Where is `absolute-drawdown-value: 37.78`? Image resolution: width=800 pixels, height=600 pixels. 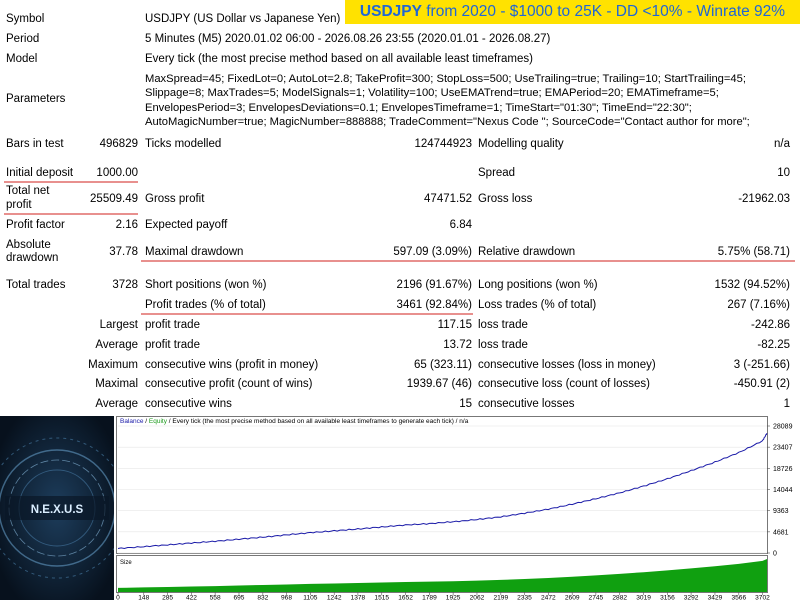 absolute-drawdown-value: 37.78 is located at coordinates (123, 252).